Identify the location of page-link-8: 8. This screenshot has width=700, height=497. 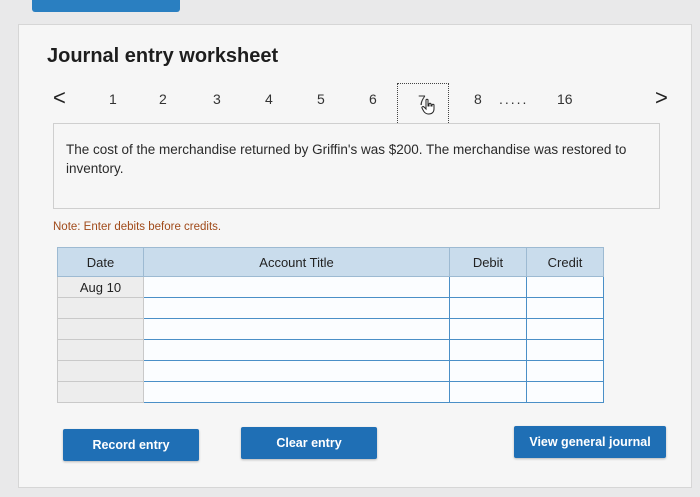
(478, 99).